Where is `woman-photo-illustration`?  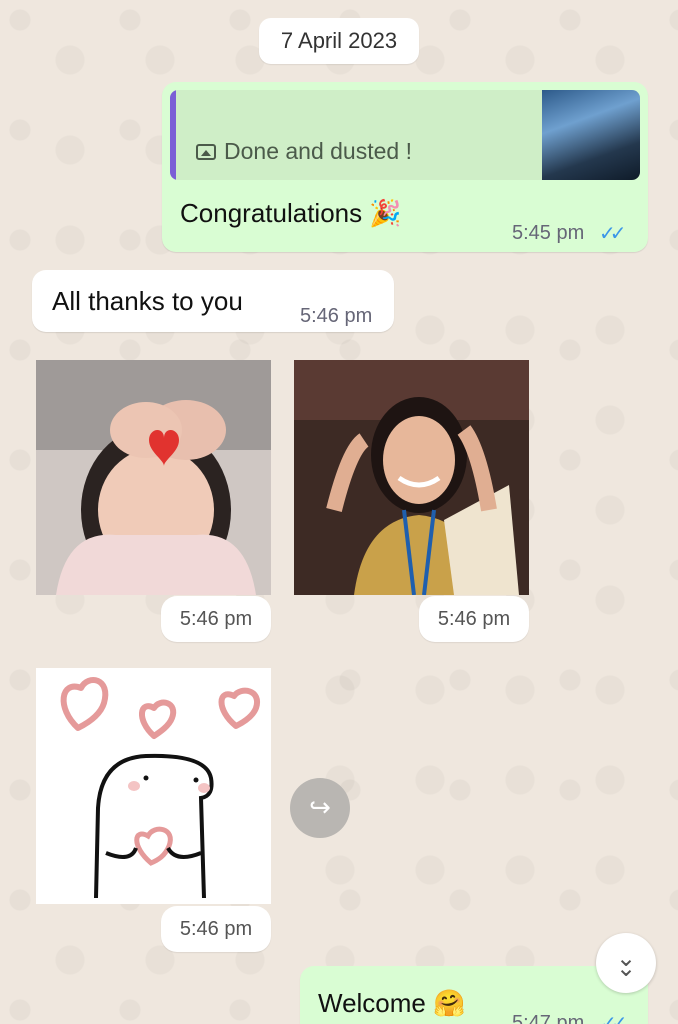
woman-photo-illustration is located at coordinates (411, 477).